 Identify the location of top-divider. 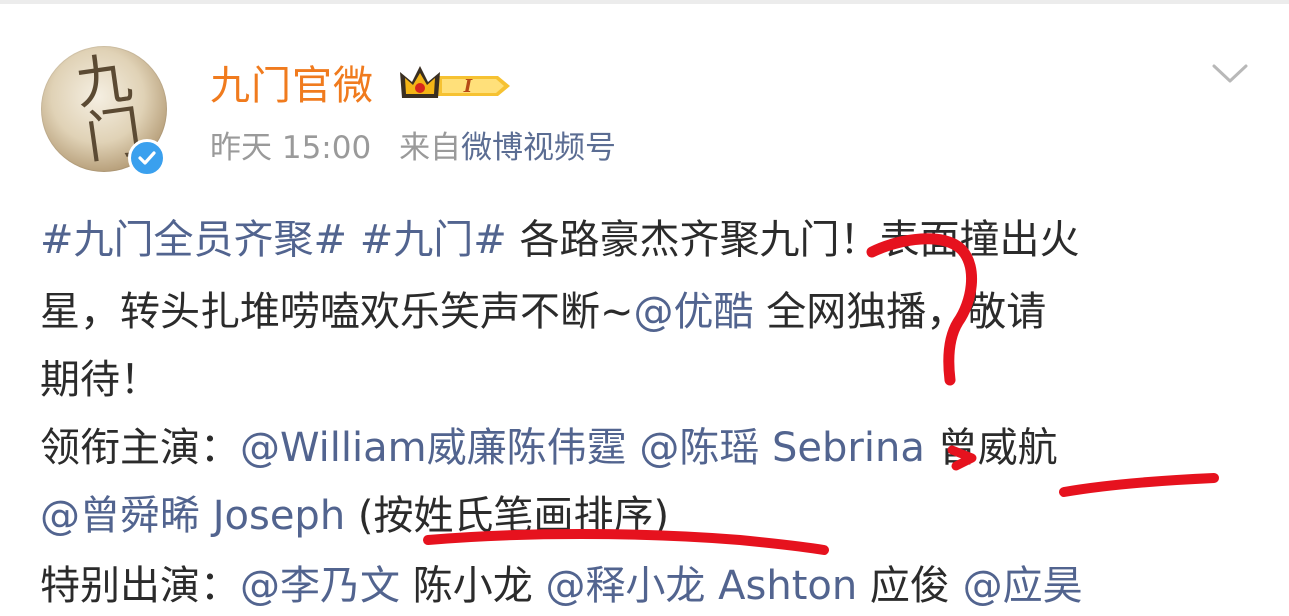
(644, 2).